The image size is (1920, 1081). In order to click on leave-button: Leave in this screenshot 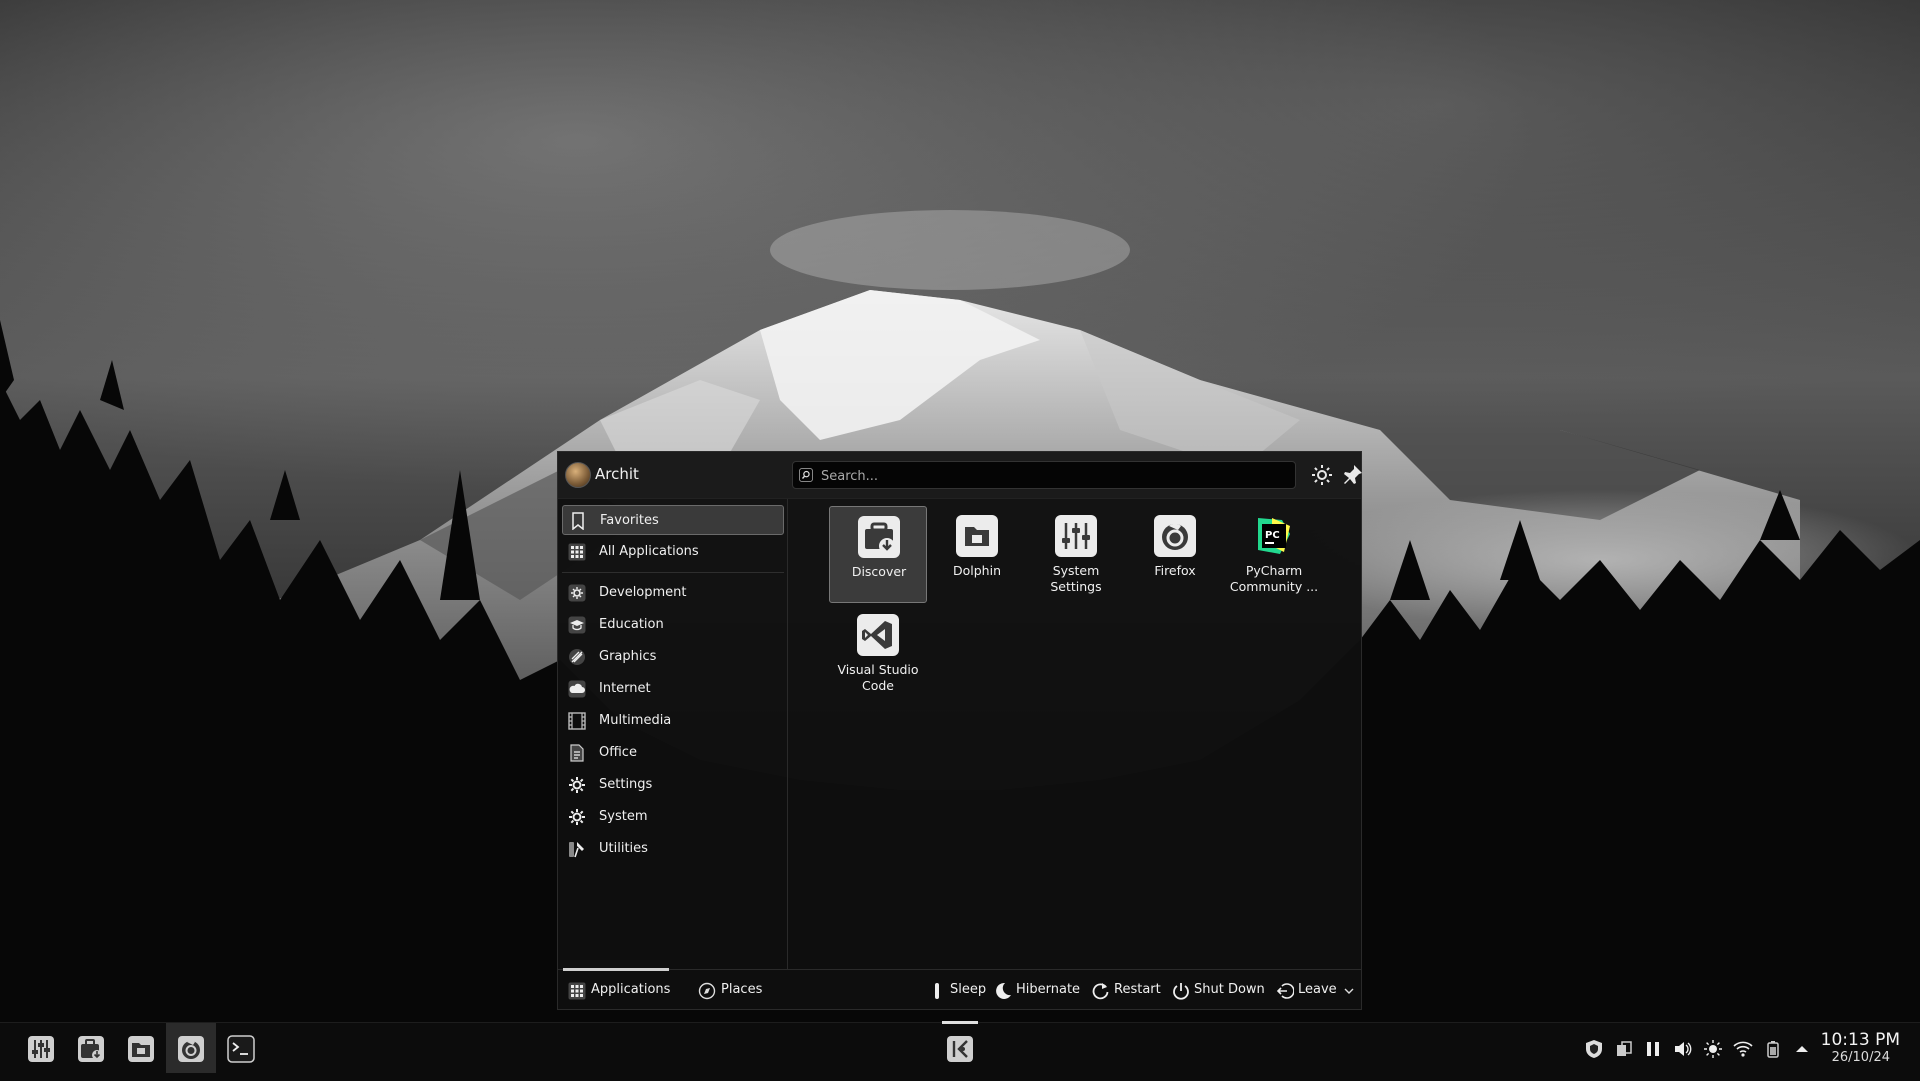, I will do `click(1316, 990)`.